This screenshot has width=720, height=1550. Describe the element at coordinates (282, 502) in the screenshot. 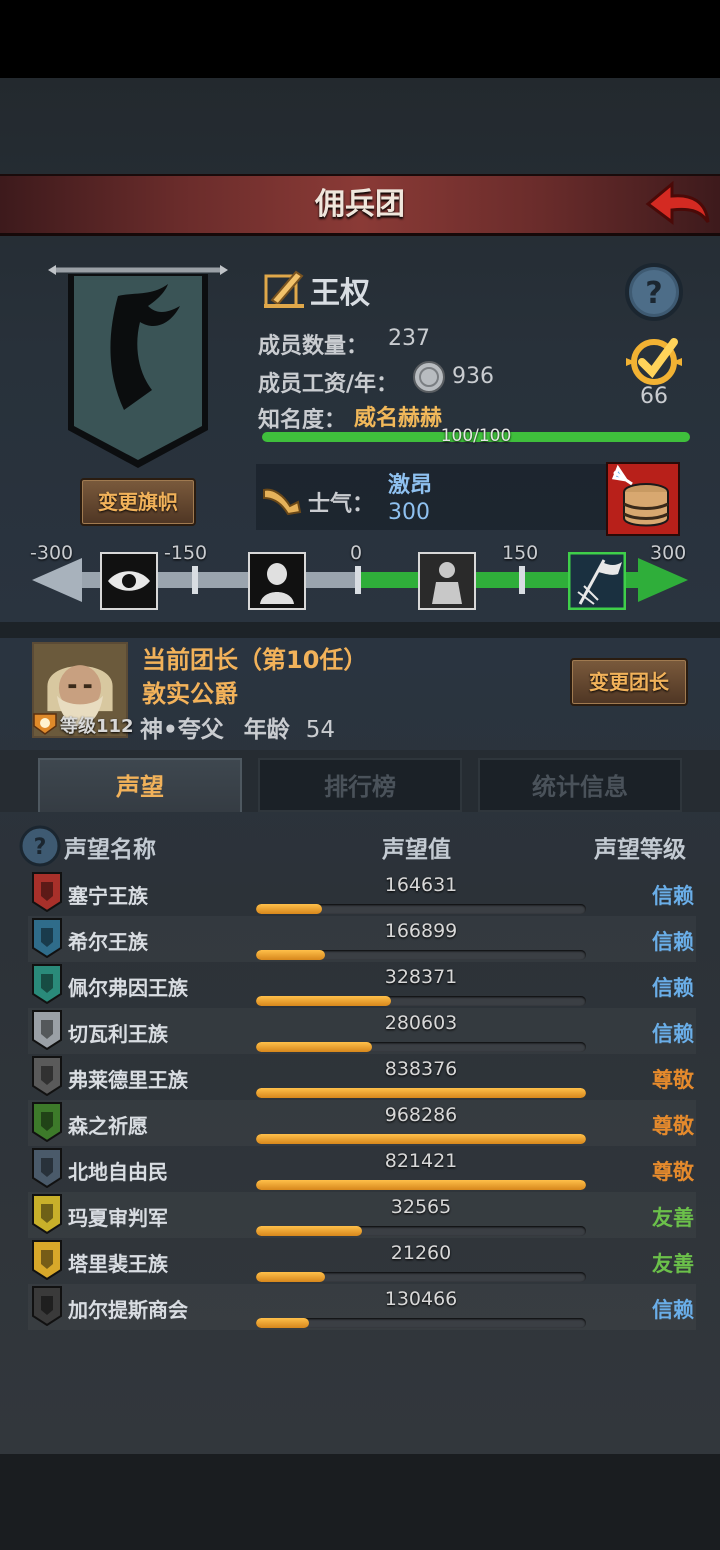

I see `horn-icon` at that location.